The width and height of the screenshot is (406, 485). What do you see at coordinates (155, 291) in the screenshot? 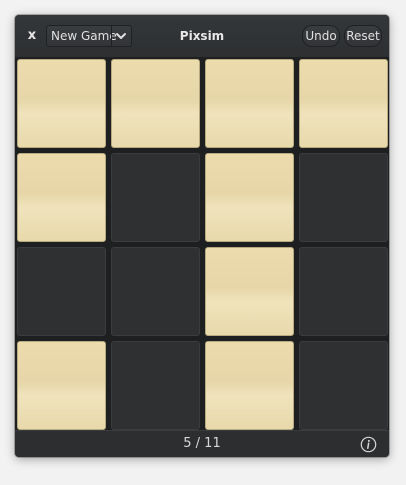
I see `tile-r3-c2` at bounding box center [155, 291].